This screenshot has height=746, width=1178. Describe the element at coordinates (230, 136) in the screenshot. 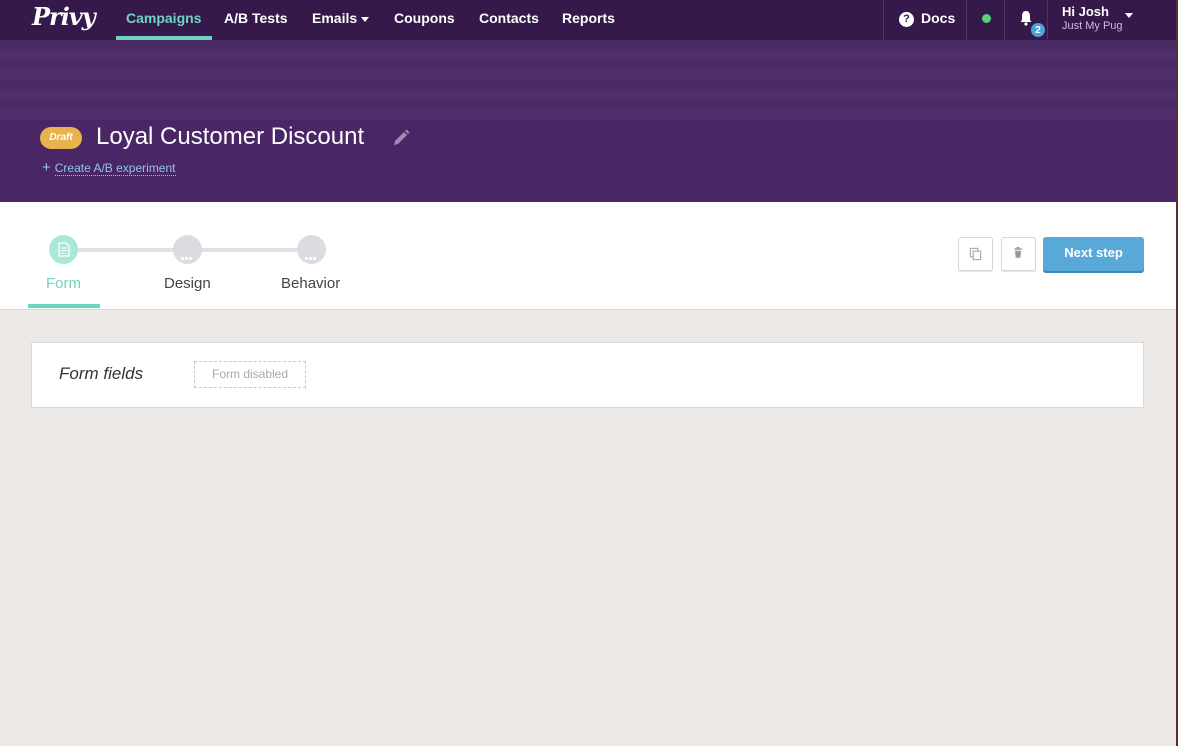

I see `page-title: Loyal Customer Discount` at that location.